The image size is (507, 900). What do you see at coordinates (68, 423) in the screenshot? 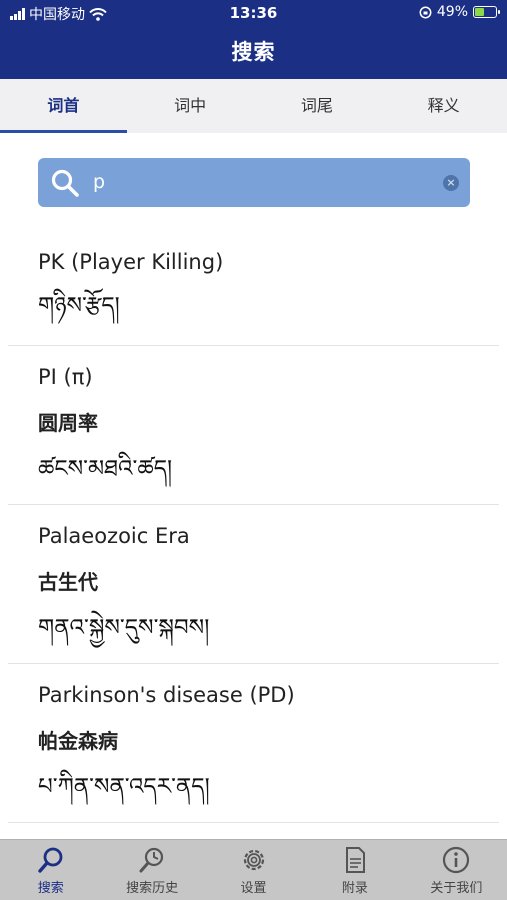
I see `entry-chinese: 圆周率` at bounding box center [68, 423].